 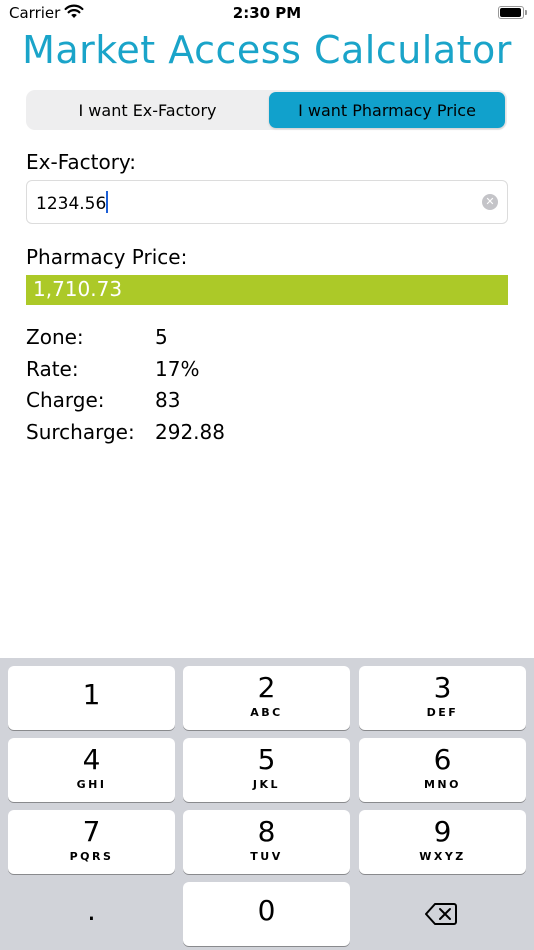 What do you see at coordinates (78, 289) in the screenshot?
I see `pharmacy-price-value: 1,710.73` at bounding box center [78, 289].